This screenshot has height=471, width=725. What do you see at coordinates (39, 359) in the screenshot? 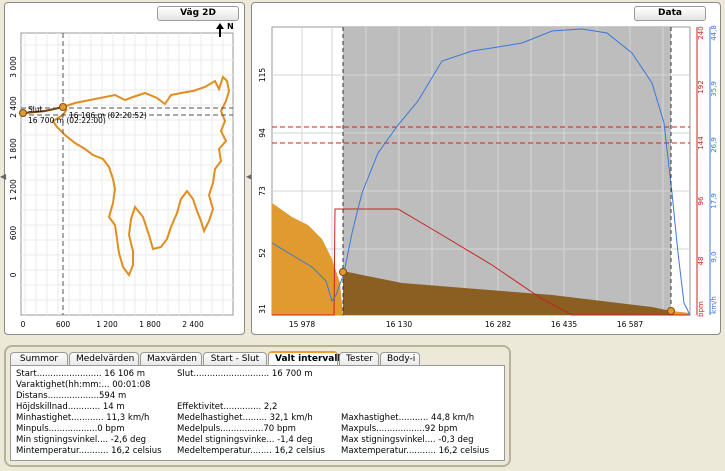
I see `tab-summor: Summor` at bounding box center [39, 359].